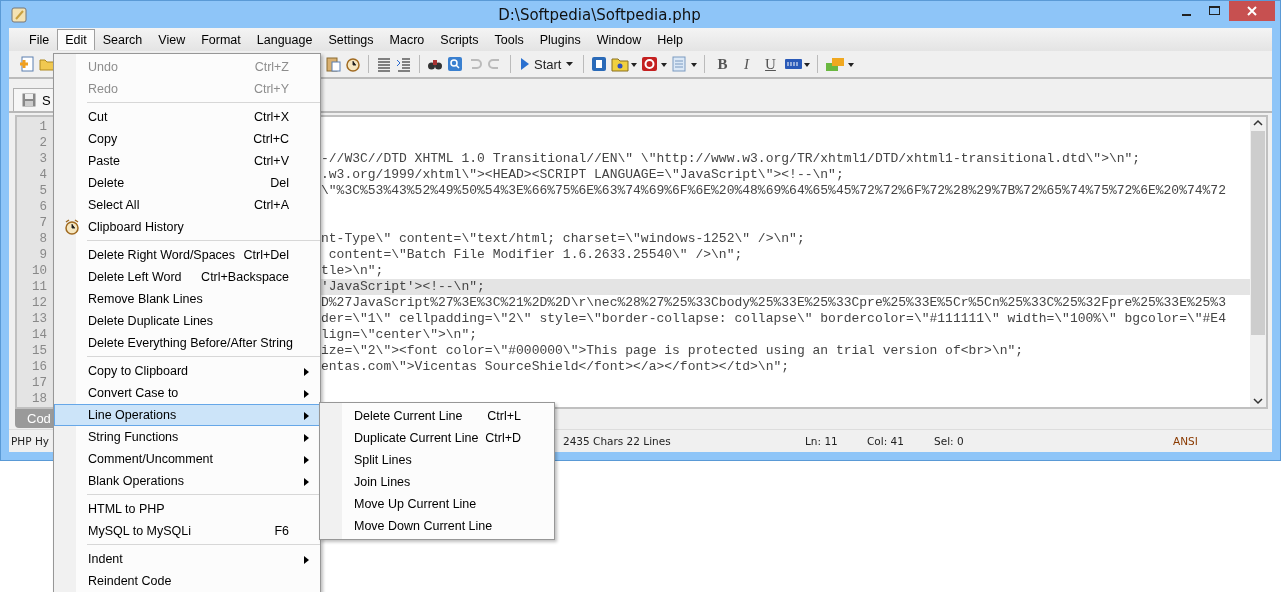 The width and height of the screenshot is (1281, 592). What do you see at coordinates (654, 64) in the screenshot?
I see `circle-dropdown-icon` at bounding box center [654, 64].